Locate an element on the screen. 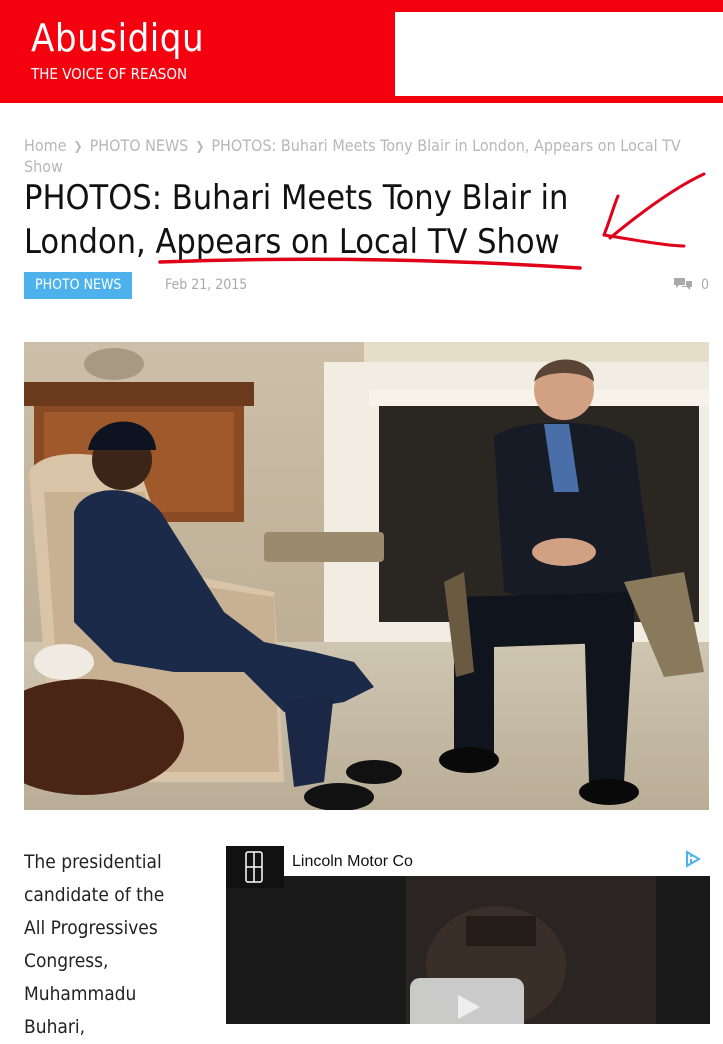 This screenshot has height=1044, width=723. comment-count: 0 is located at coordinates (691, 285).